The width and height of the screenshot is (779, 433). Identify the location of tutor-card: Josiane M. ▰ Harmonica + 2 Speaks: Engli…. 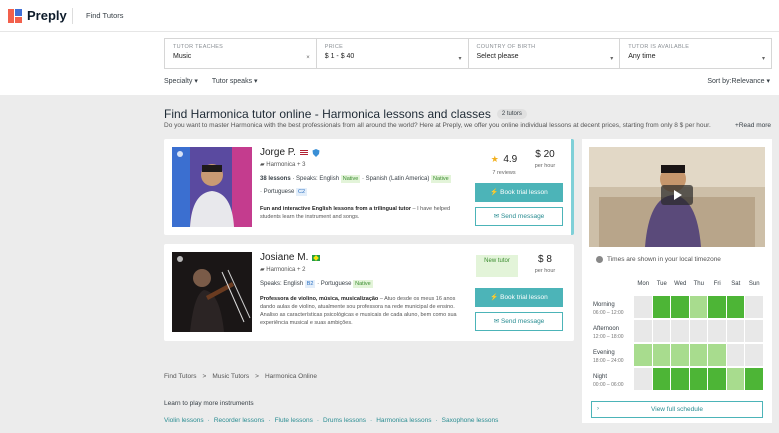
(369, 292).